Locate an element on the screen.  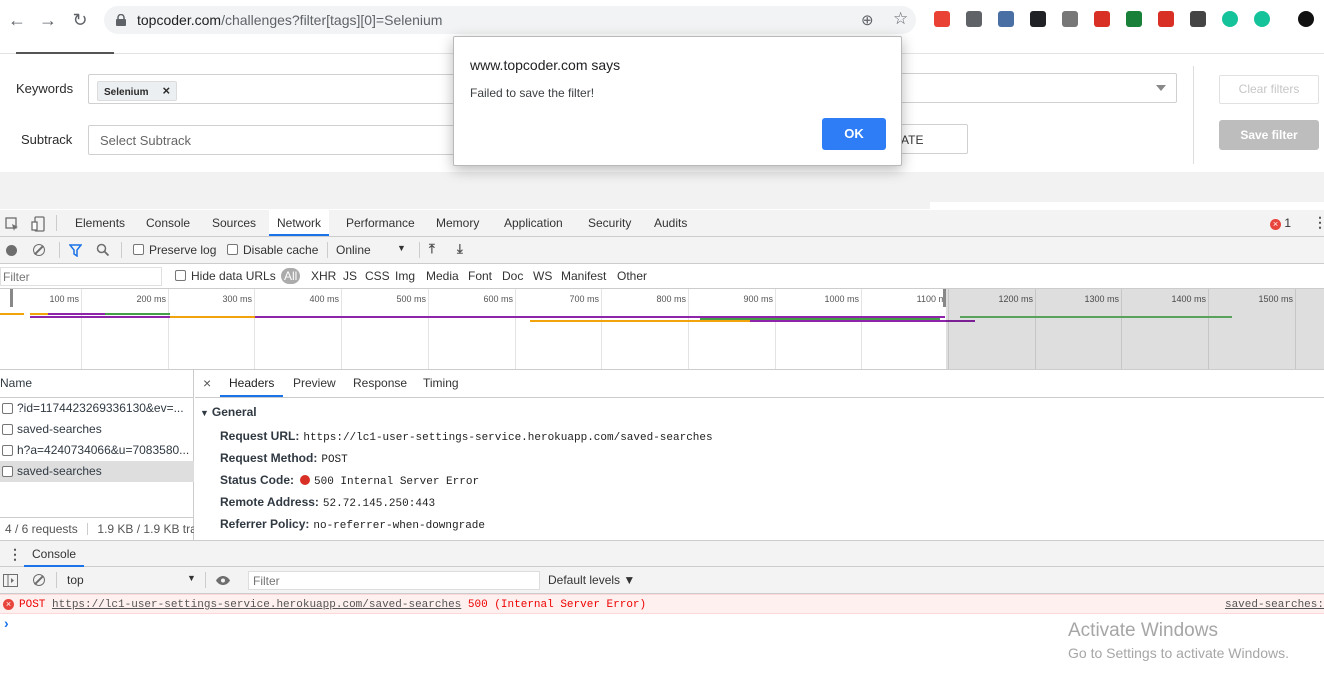
tab-memory: Memory is located at coordinates (457, 223).